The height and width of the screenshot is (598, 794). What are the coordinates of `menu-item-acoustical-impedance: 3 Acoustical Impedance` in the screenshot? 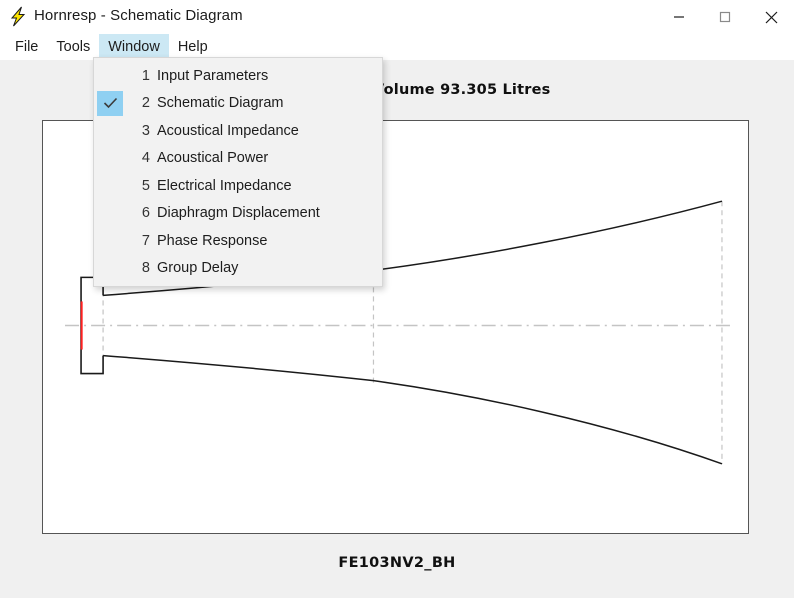 It's located at (238, 131).